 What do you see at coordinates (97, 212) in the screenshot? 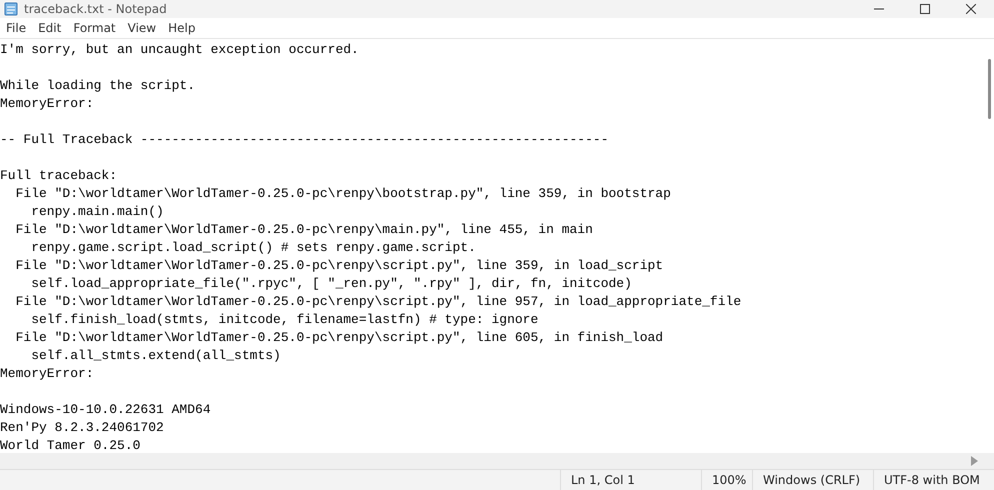
I see `text-line: renpy.main.main()` at bounding box center [97, 212].